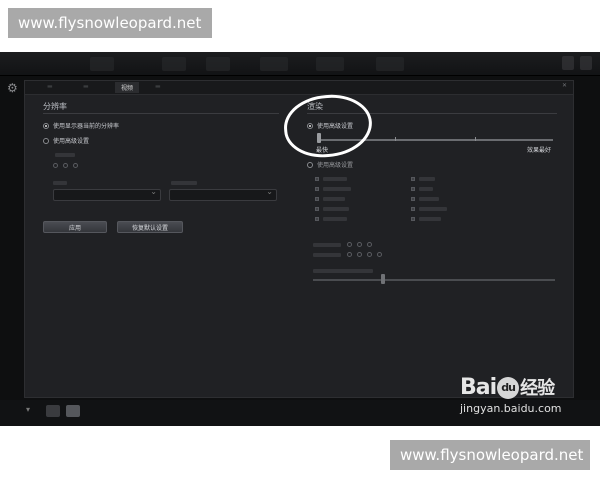 This screenshot has width=600, height=480. Describe the element at coordinates (383, 279) in the screenshot. I see `secondary-slider-thumb` at that location.